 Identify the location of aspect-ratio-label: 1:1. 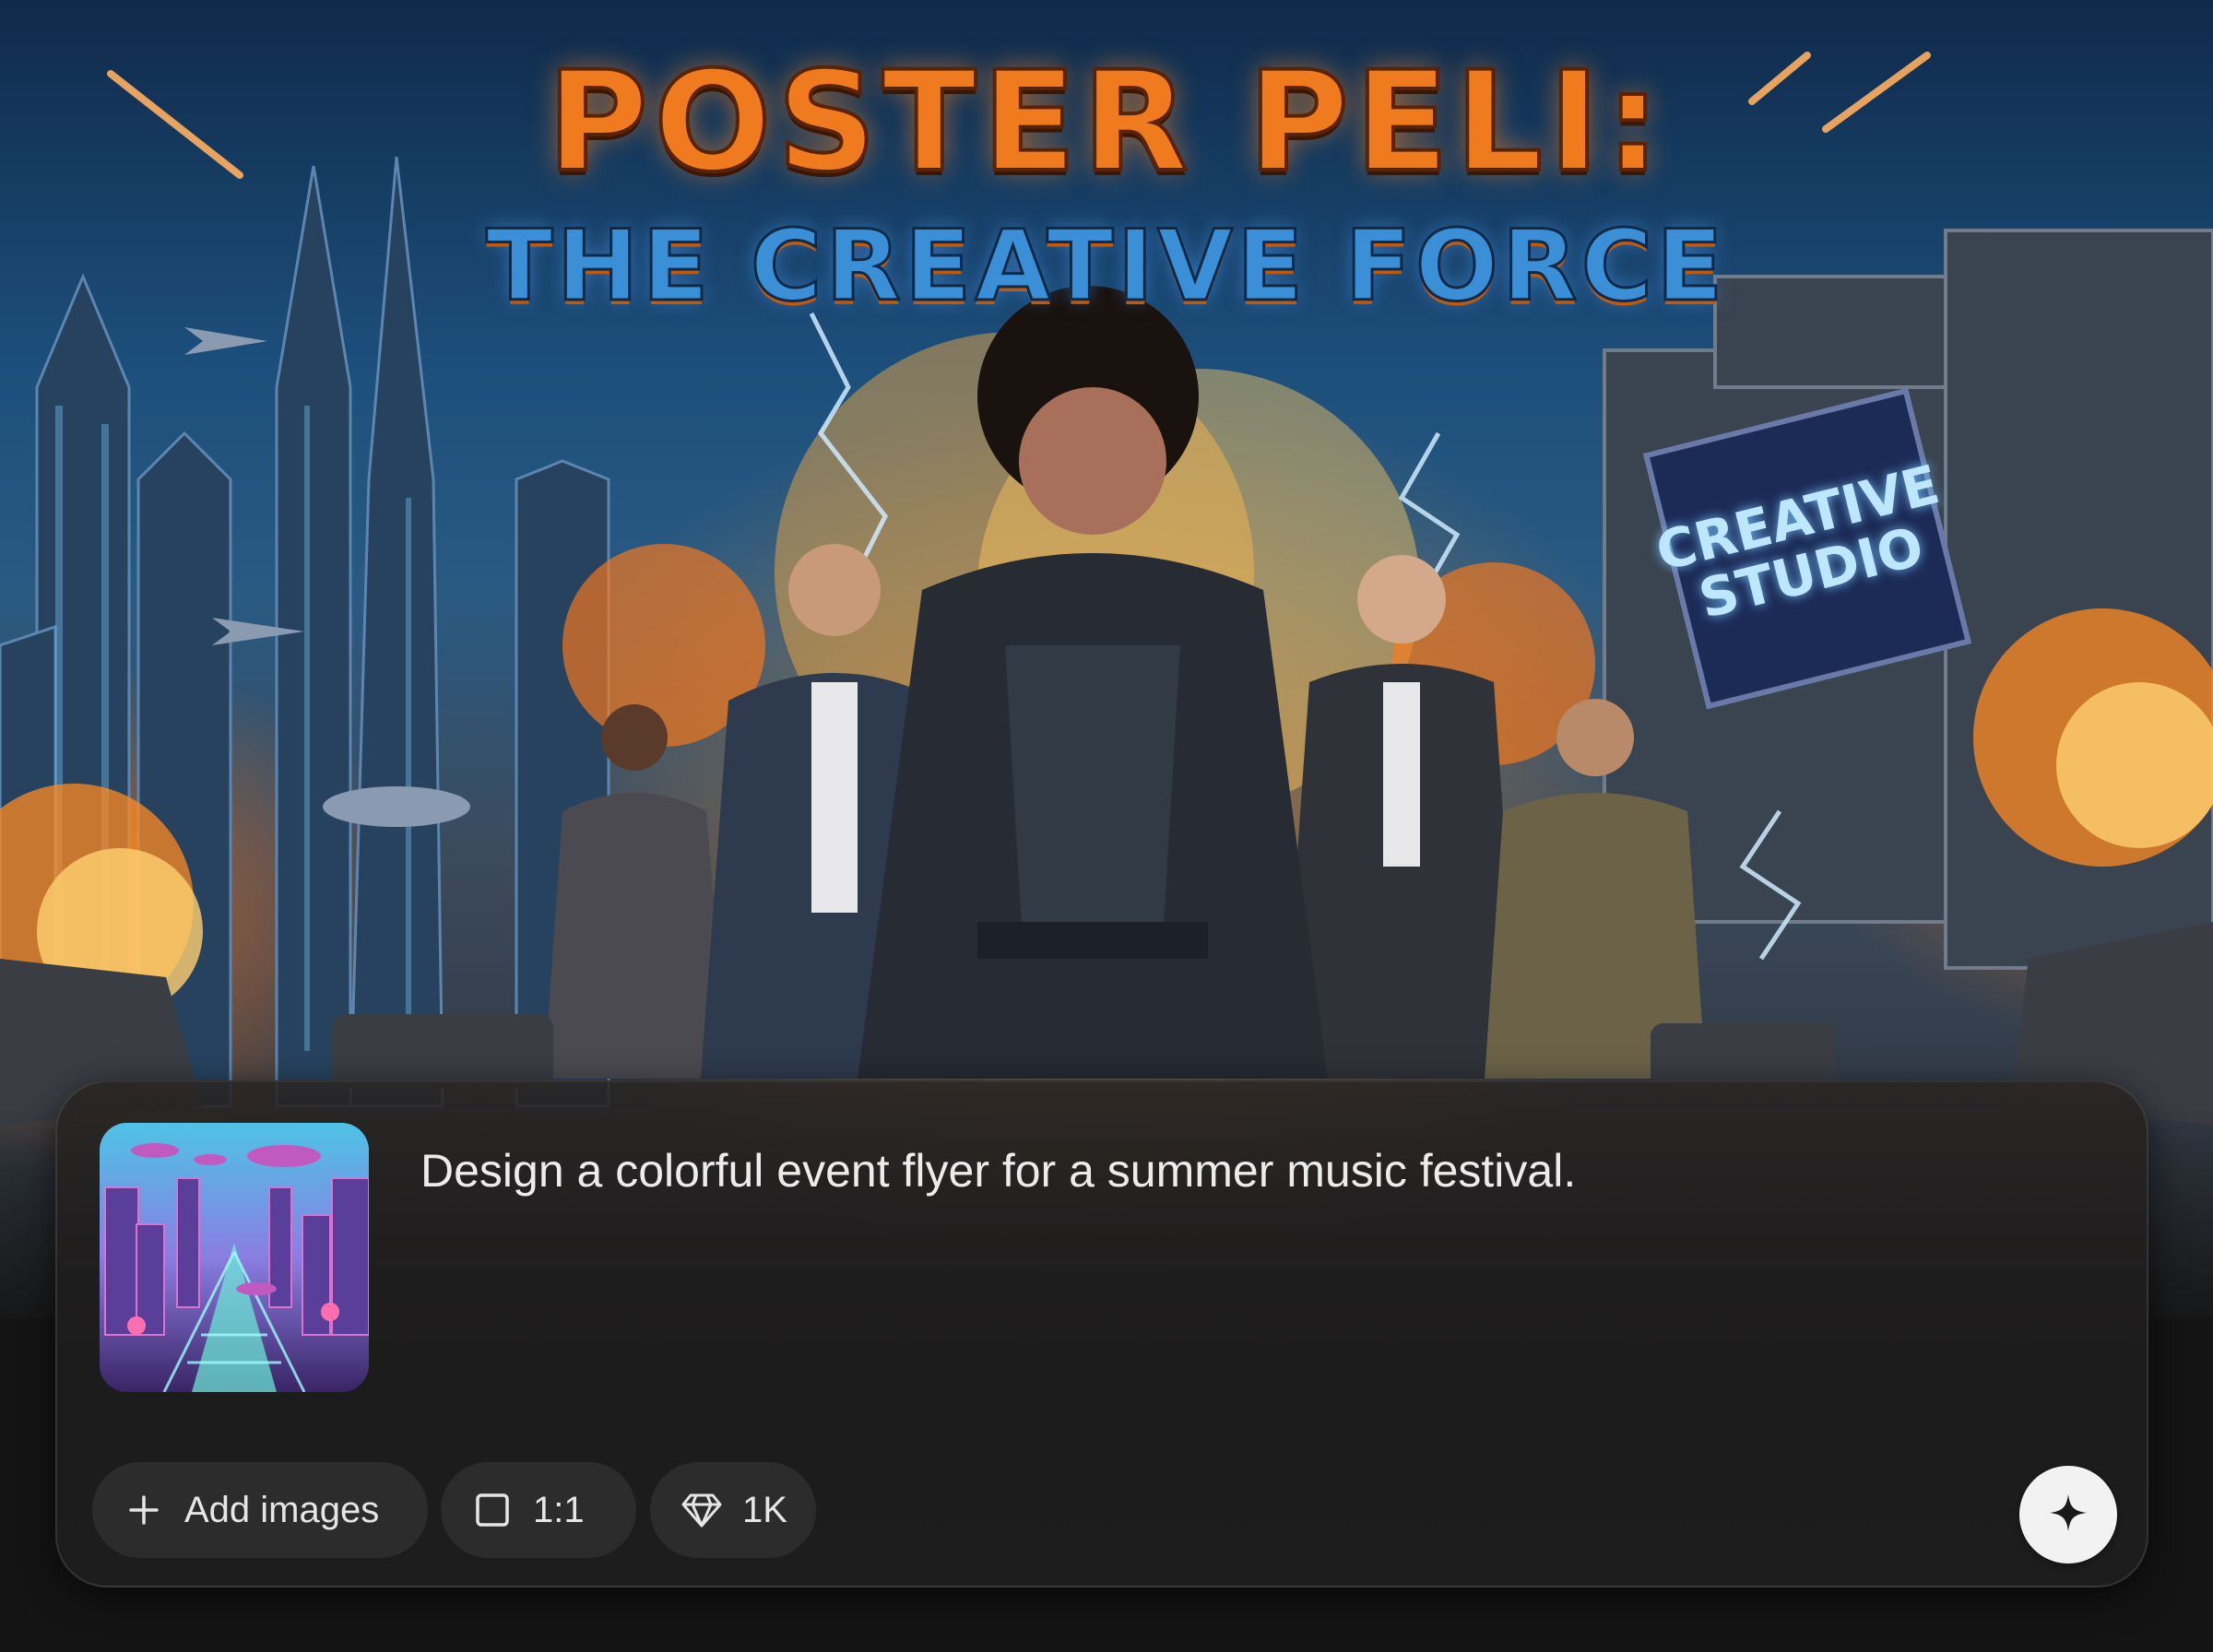
(559, 1509).